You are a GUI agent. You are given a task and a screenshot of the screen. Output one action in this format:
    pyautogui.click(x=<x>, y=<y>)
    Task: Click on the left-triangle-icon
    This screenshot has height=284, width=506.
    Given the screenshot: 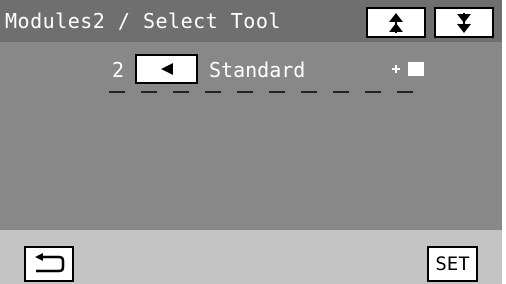 What is the action you would take?
    pyautogui.click(x=166, y=69)
    